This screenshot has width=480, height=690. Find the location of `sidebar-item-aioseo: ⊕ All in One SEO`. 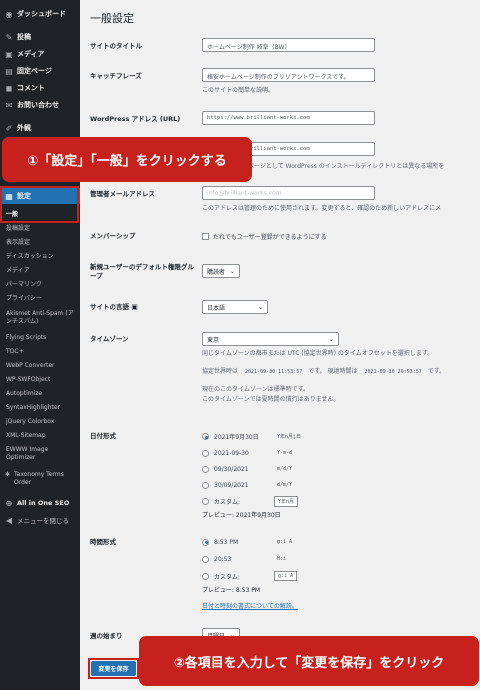

sidebar-item-aioseo: ⊕ All in One SEO is located at coordinates (40, 503).